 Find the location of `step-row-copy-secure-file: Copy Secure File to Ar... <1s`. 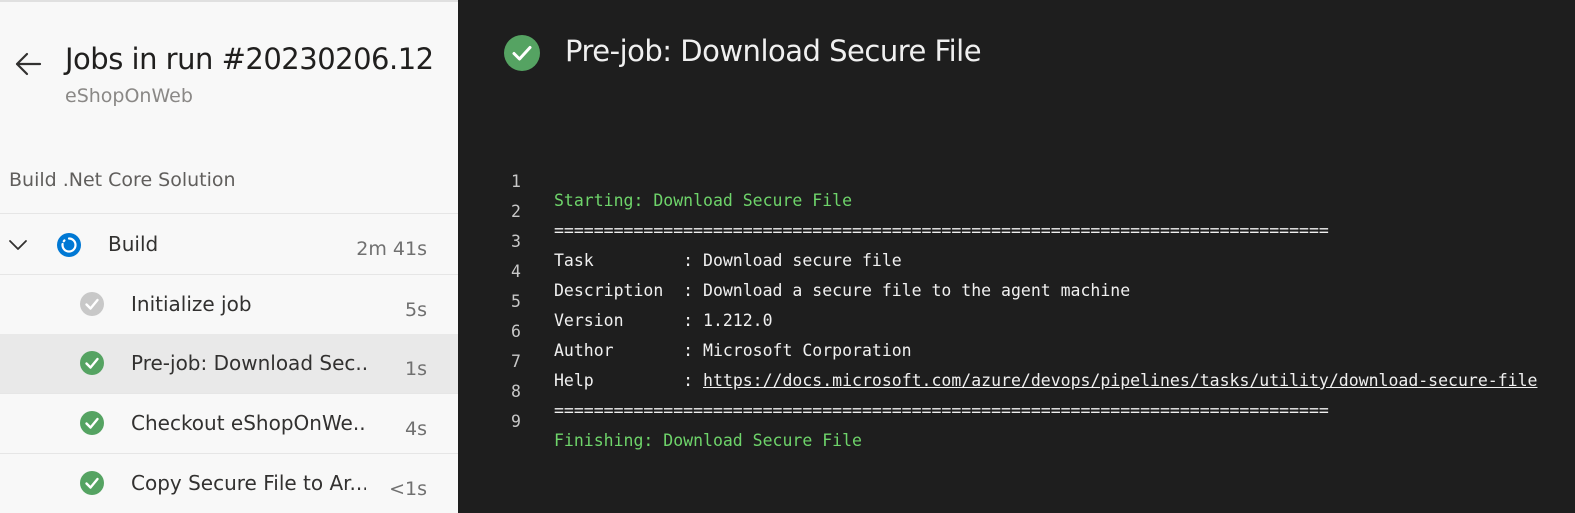

step-row-copy-secure-file: Copy Secure File to Ar... <1s is located at coordinates (229, 483).